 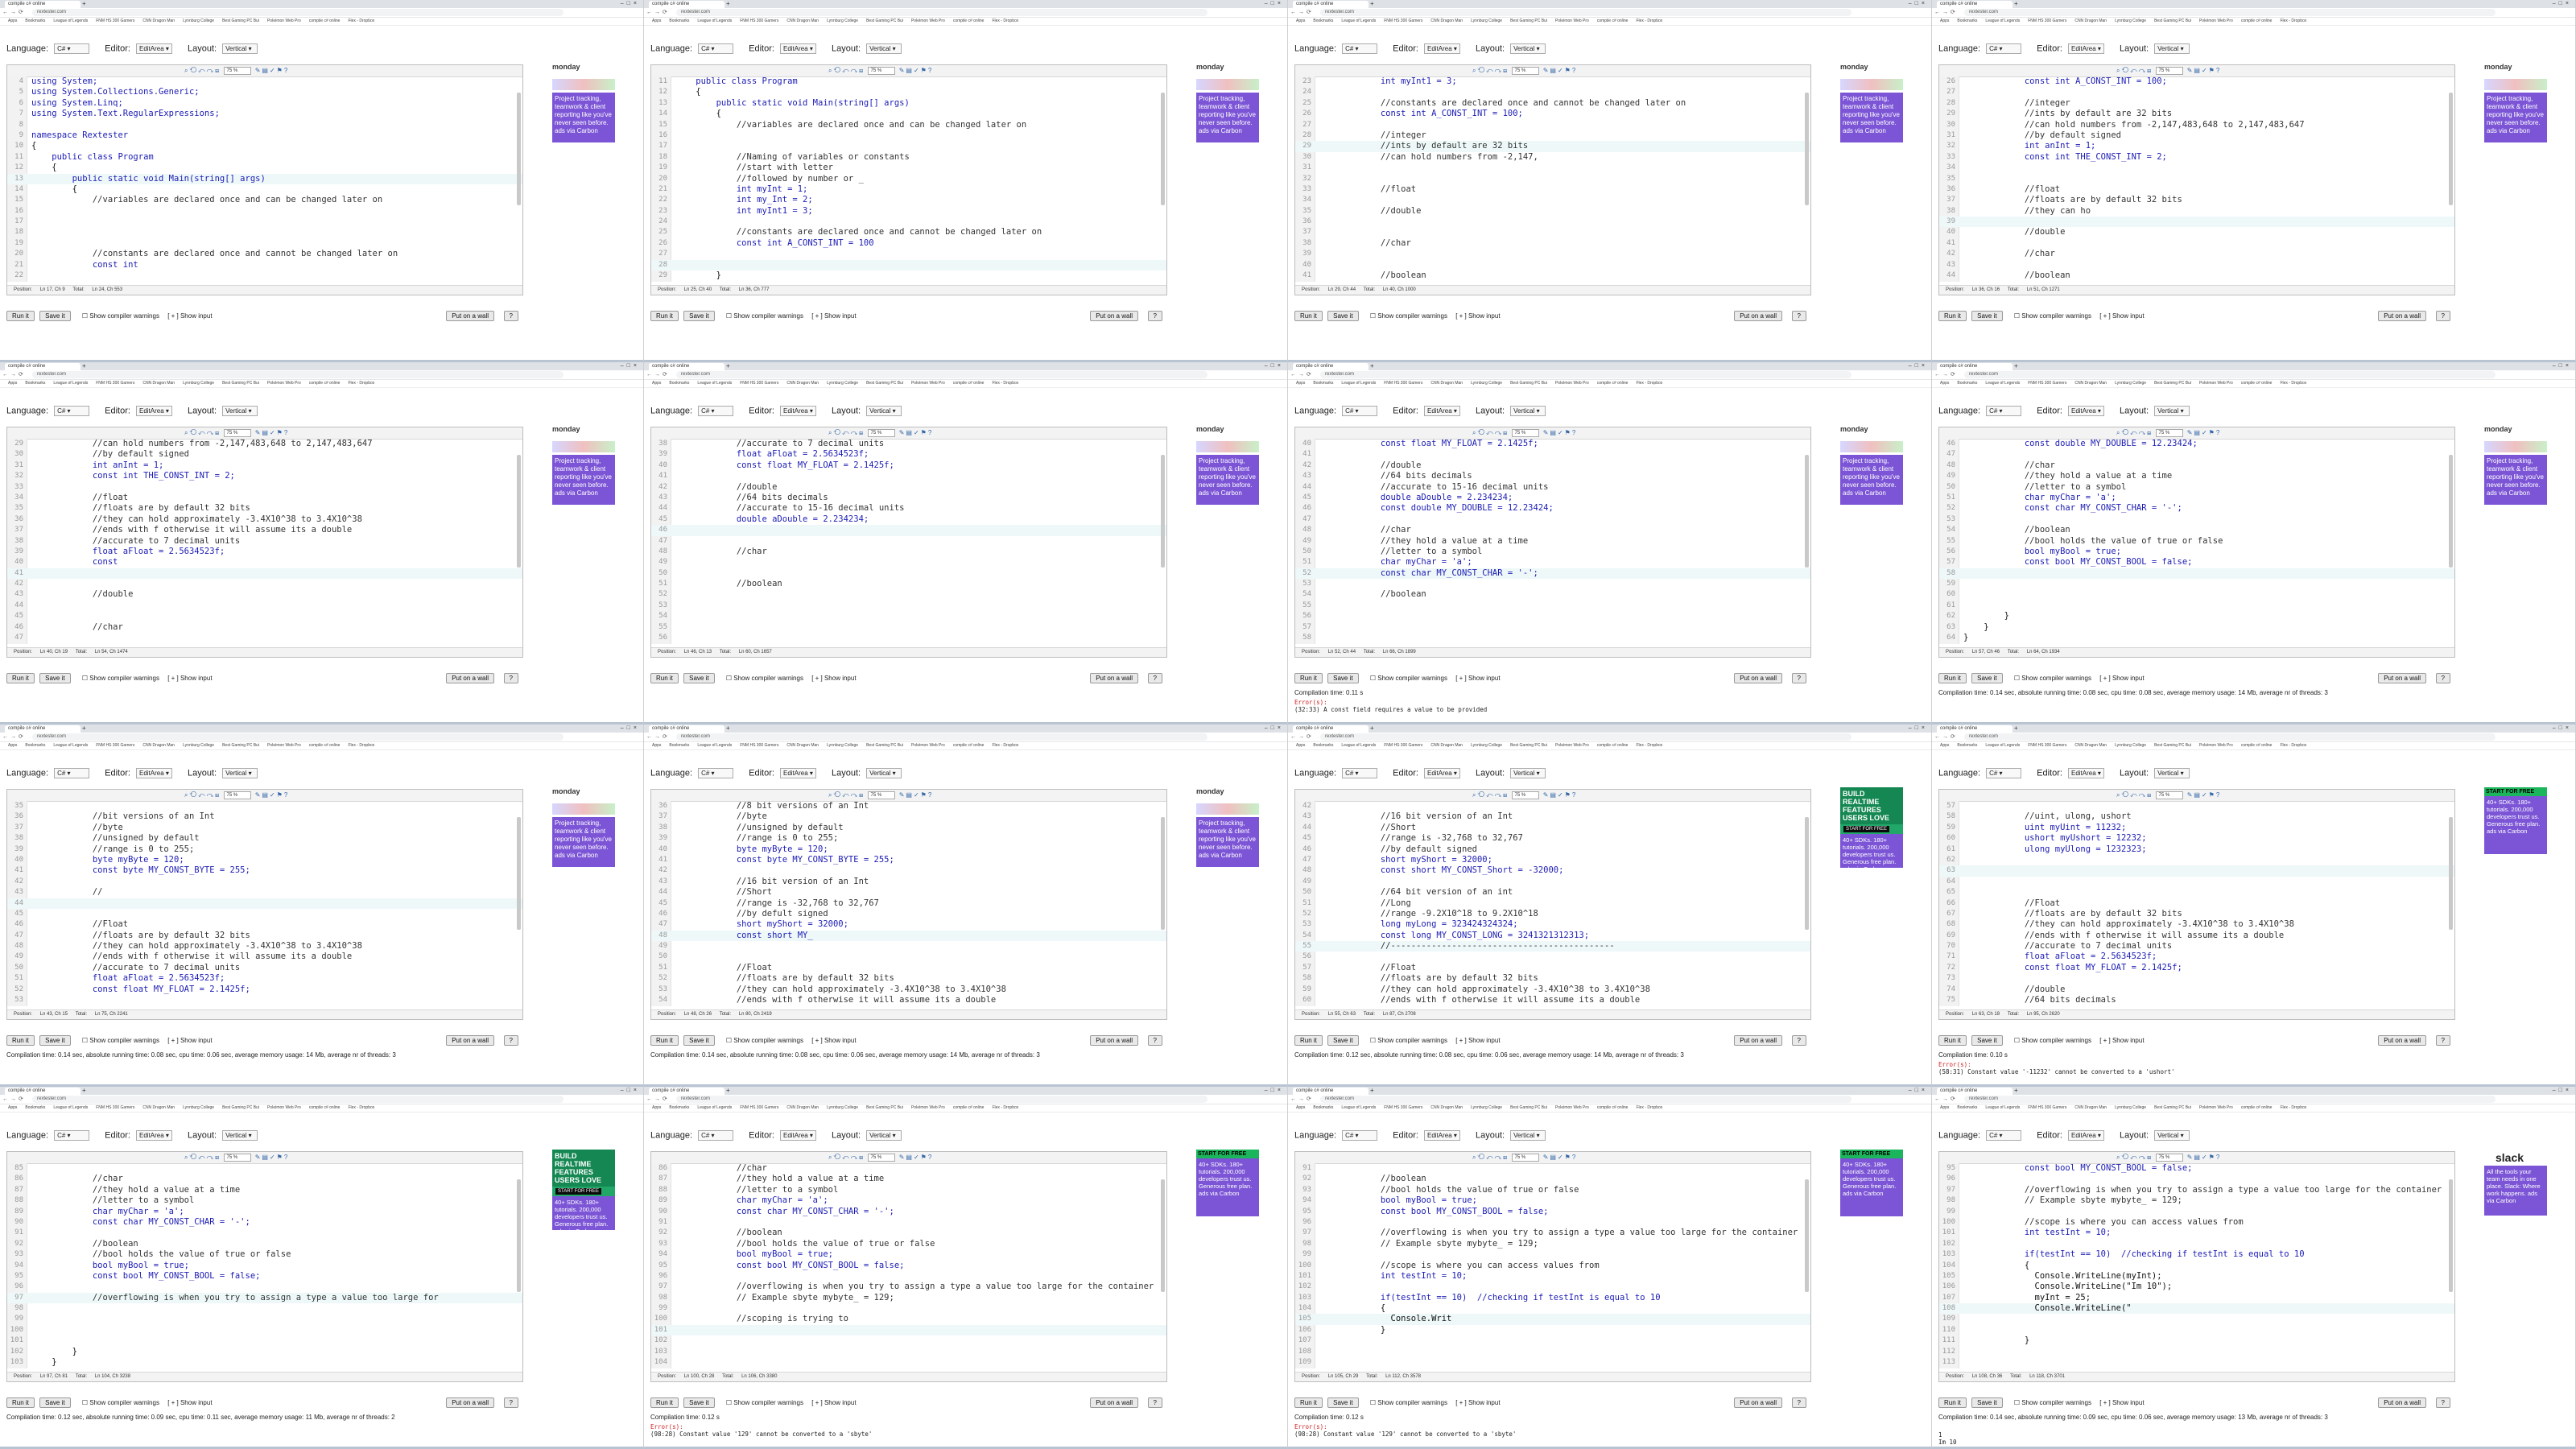 What do you see at coordinates (264, 606) in the screenshot?
I see `code-line: 44` at bounding box center [264, 606].